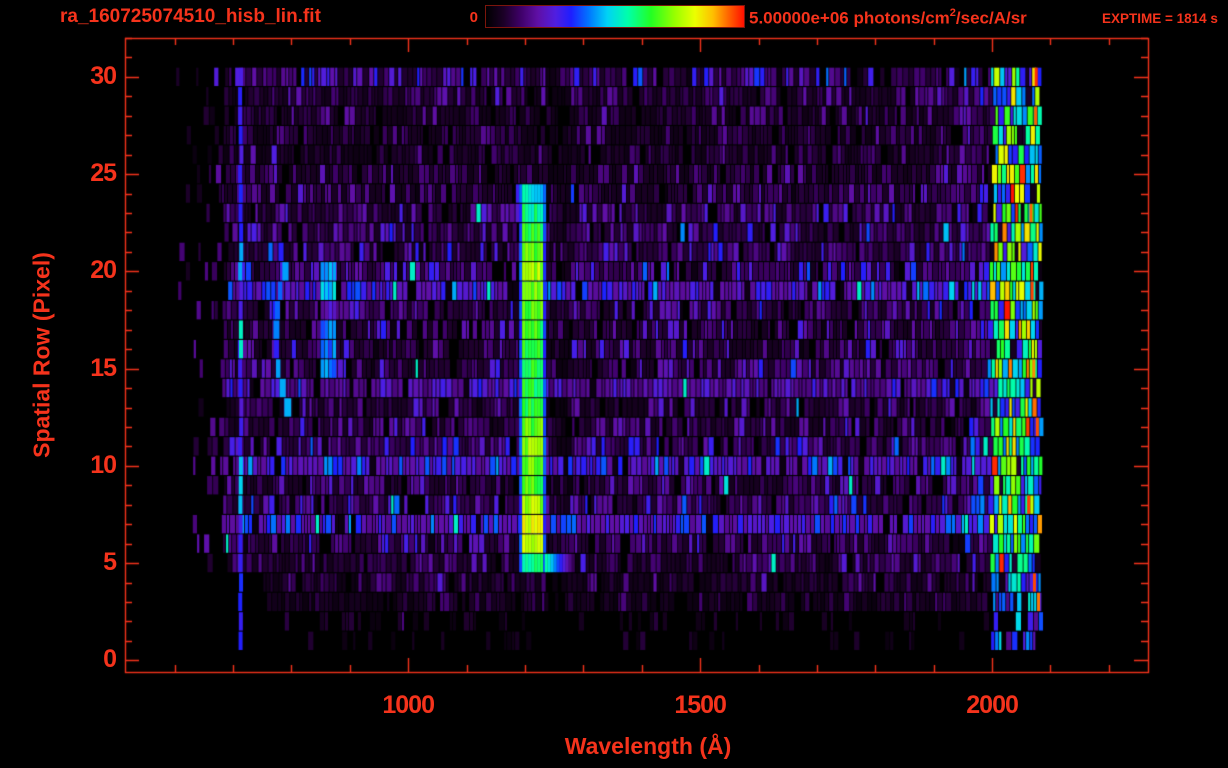  Describe the element at coordinates (103, 270) in the screenshot. I see `y-tick-label: 20` at that location.